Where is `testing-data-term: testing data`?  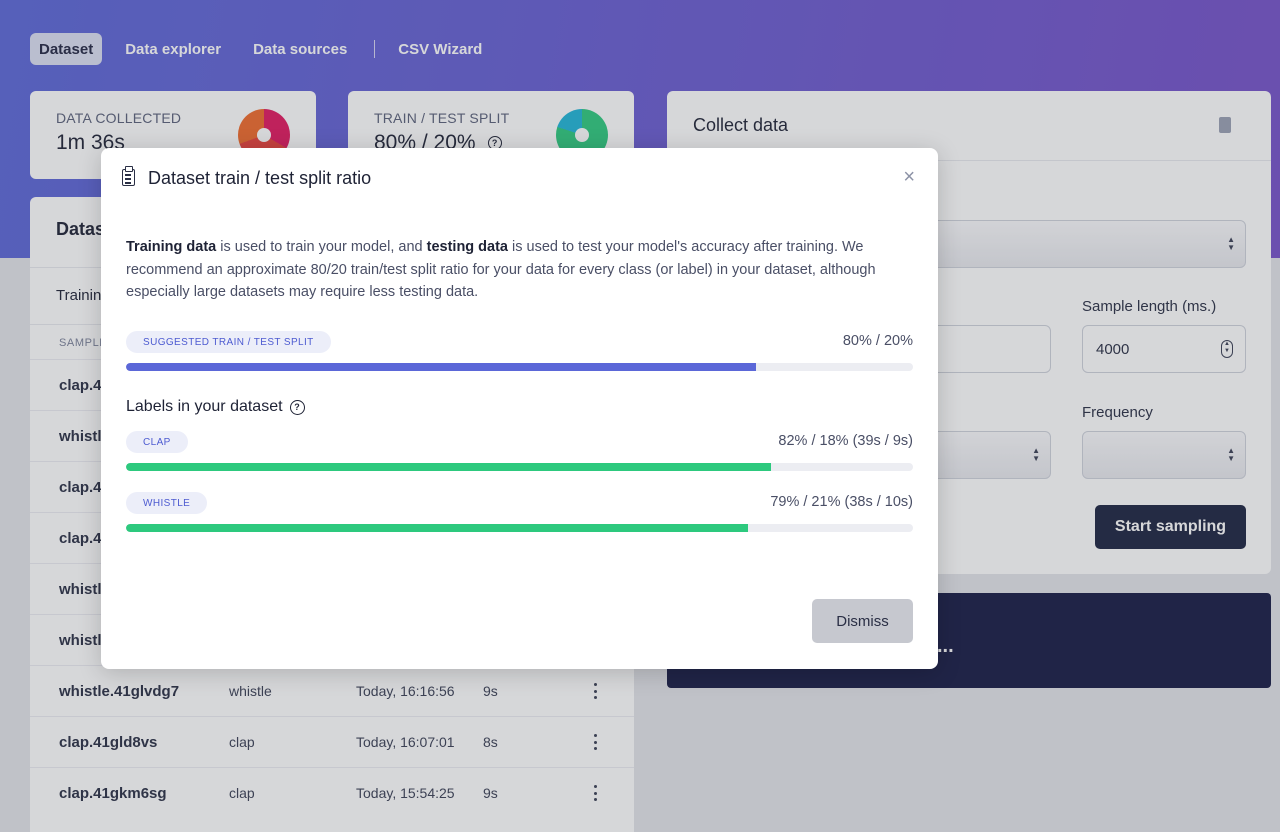 testing-data-term: testing data is located at coordinates (467, 247).